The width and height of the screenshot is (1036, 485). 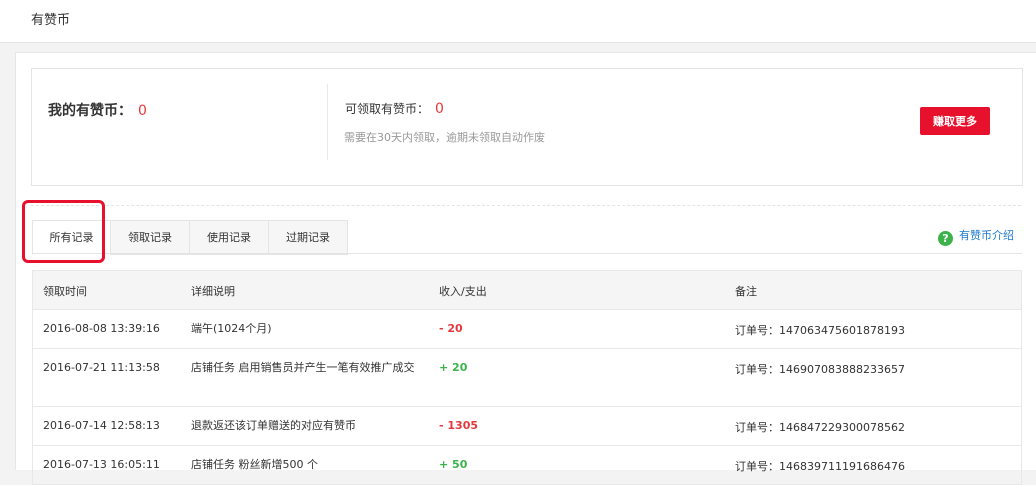 I want to click on tab-all-records: 所有记录, so click(x=71, y=237).